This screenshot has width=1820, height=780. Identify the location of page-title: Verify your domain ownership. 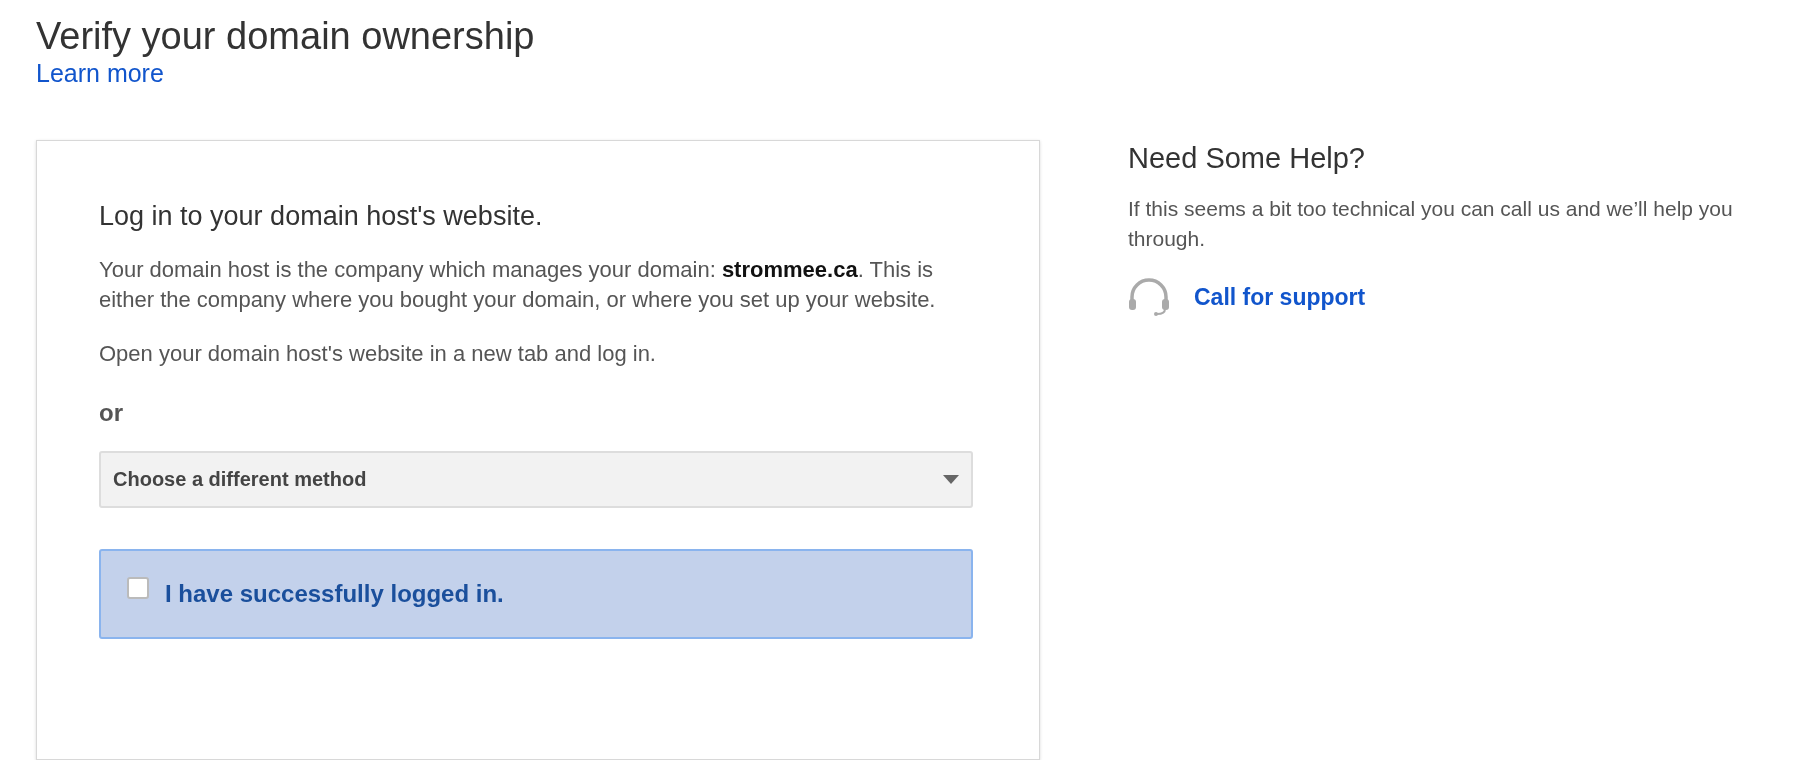
(286, 36).